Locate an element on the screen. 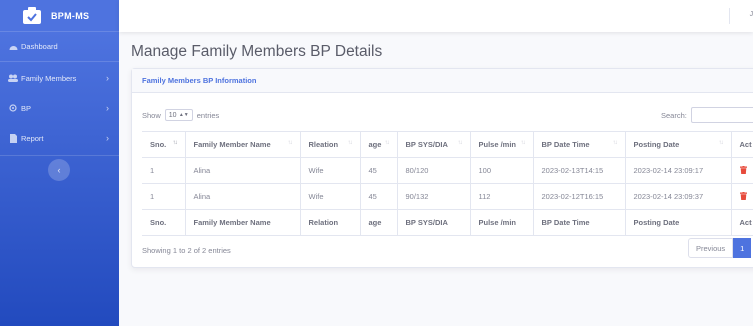  sidebar-item-bp: BP › is located at coordinates (59, 108).